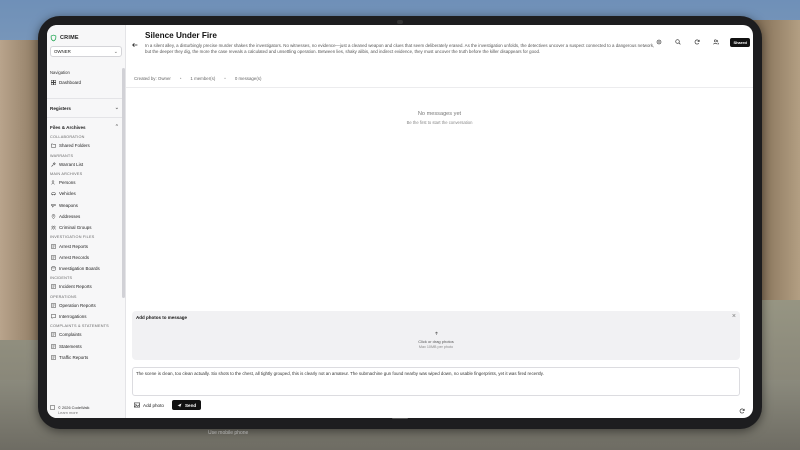 The height and width of the screenshot is (450, 800). What do you see at coordinates (53, 216) in the screenshot?
I see `pin-icon` at bounding box center [53, 216].